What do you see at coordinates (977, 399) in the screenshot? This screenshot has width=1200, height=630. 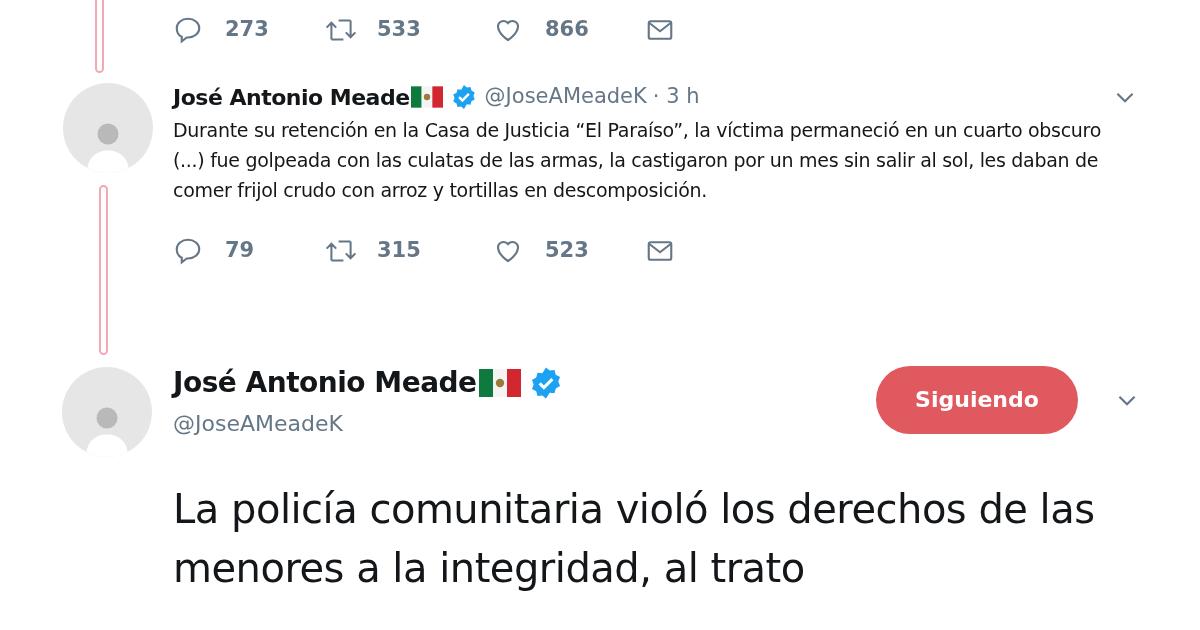 I see `following-button: Siguiendo` at bounding box center [977, 399].